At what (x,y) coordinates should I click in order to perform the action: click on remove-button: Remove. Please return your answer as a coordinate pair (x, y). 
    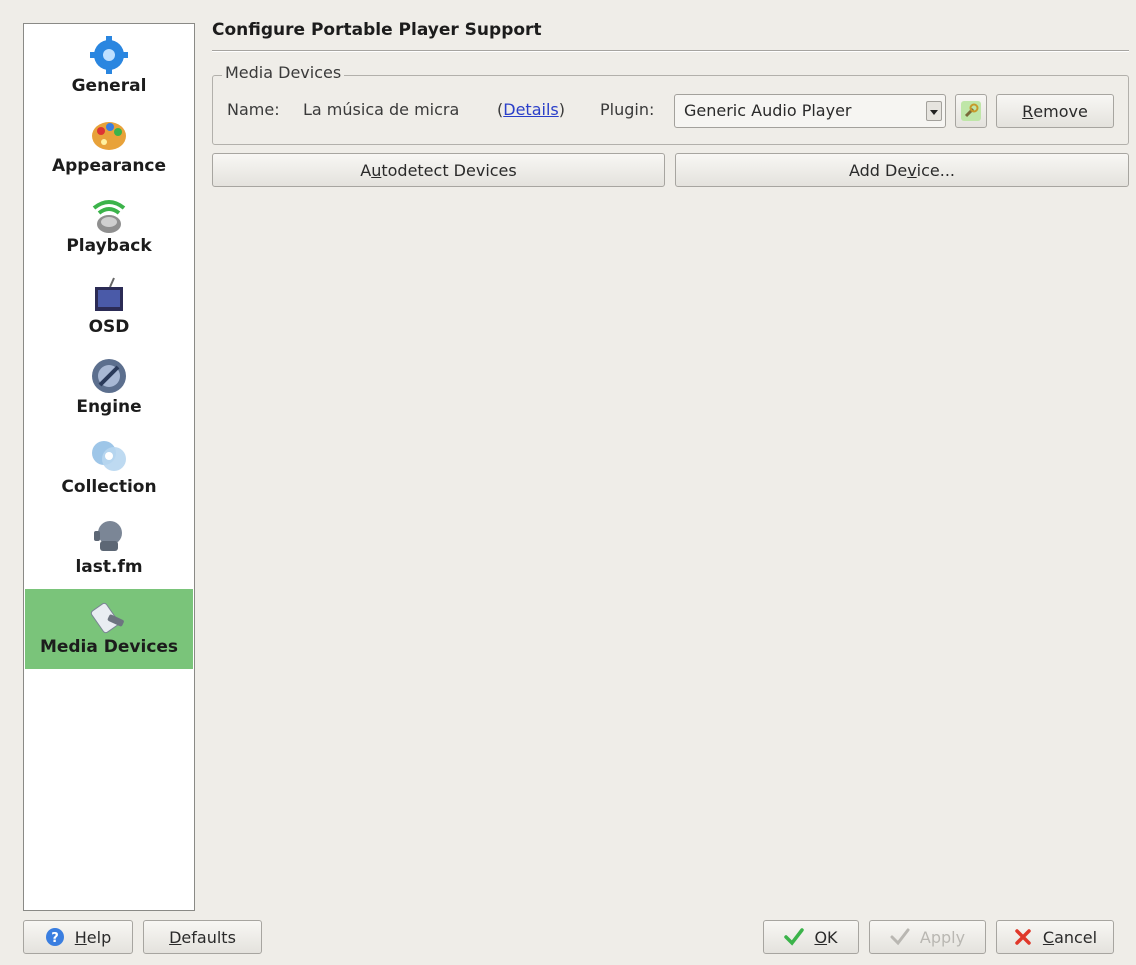
    Looking at the image, I should click on (1055, 111).